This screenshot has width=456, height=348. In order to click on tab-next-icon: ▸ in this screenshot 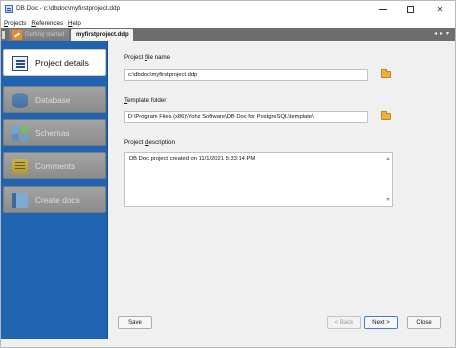, I will do `click(441, 33)`.